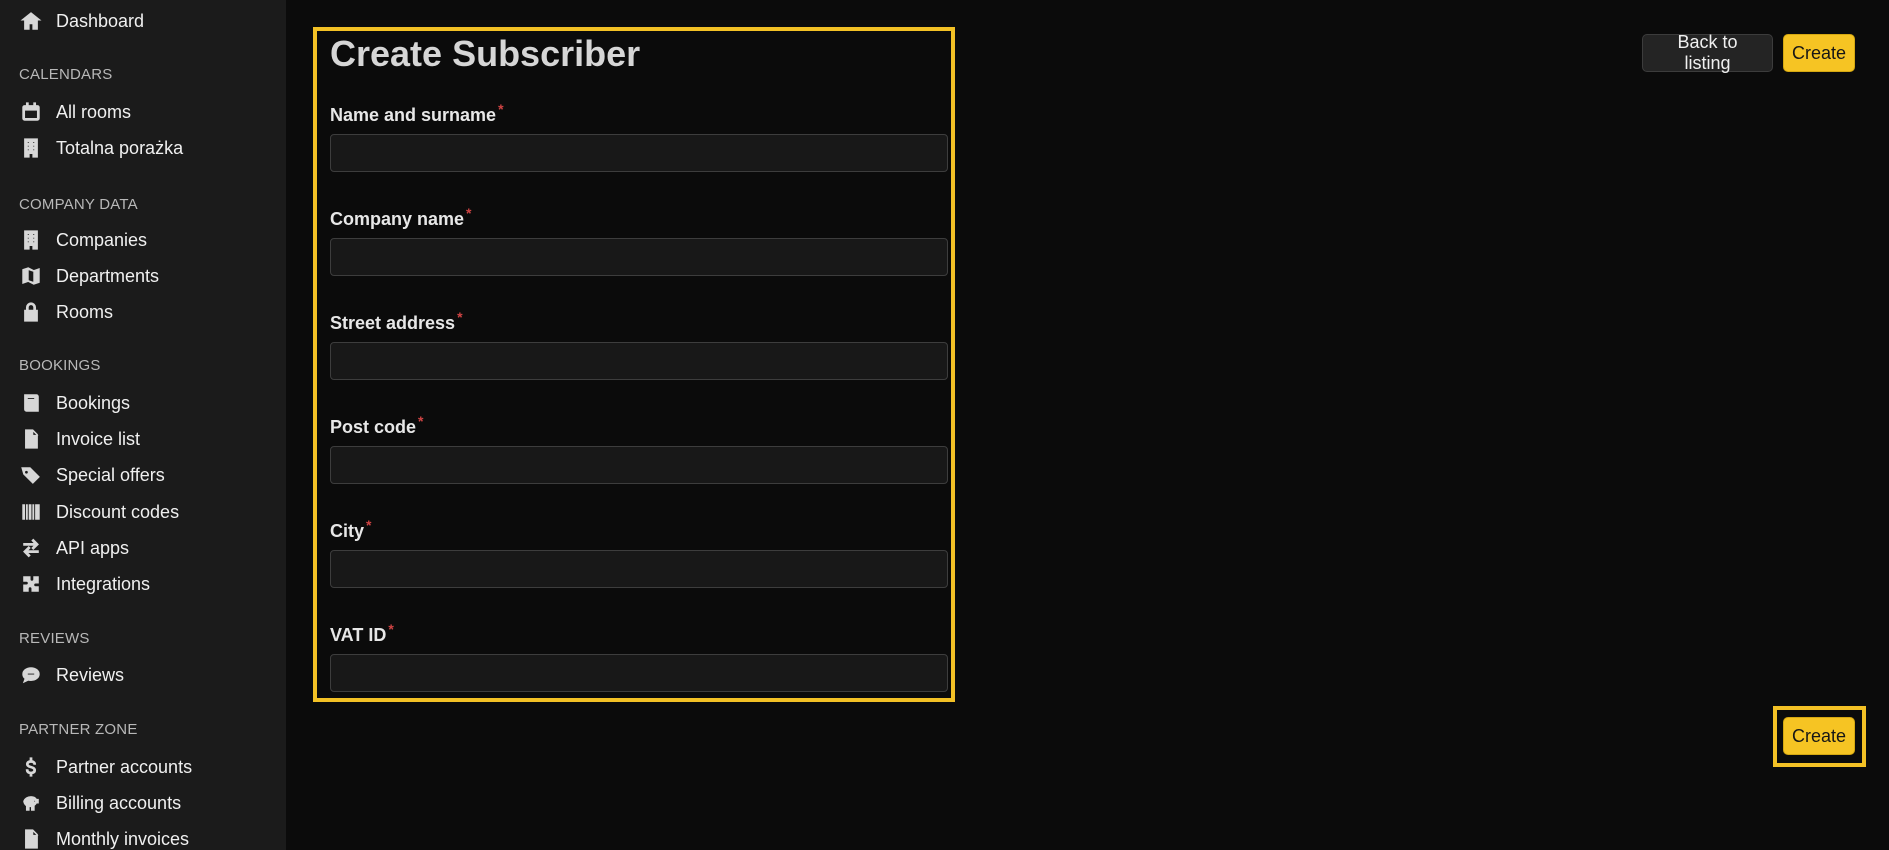  Describe the element at coordinates (373, 427) in the screenshot. I see `field-label-text: Post code` at that location.